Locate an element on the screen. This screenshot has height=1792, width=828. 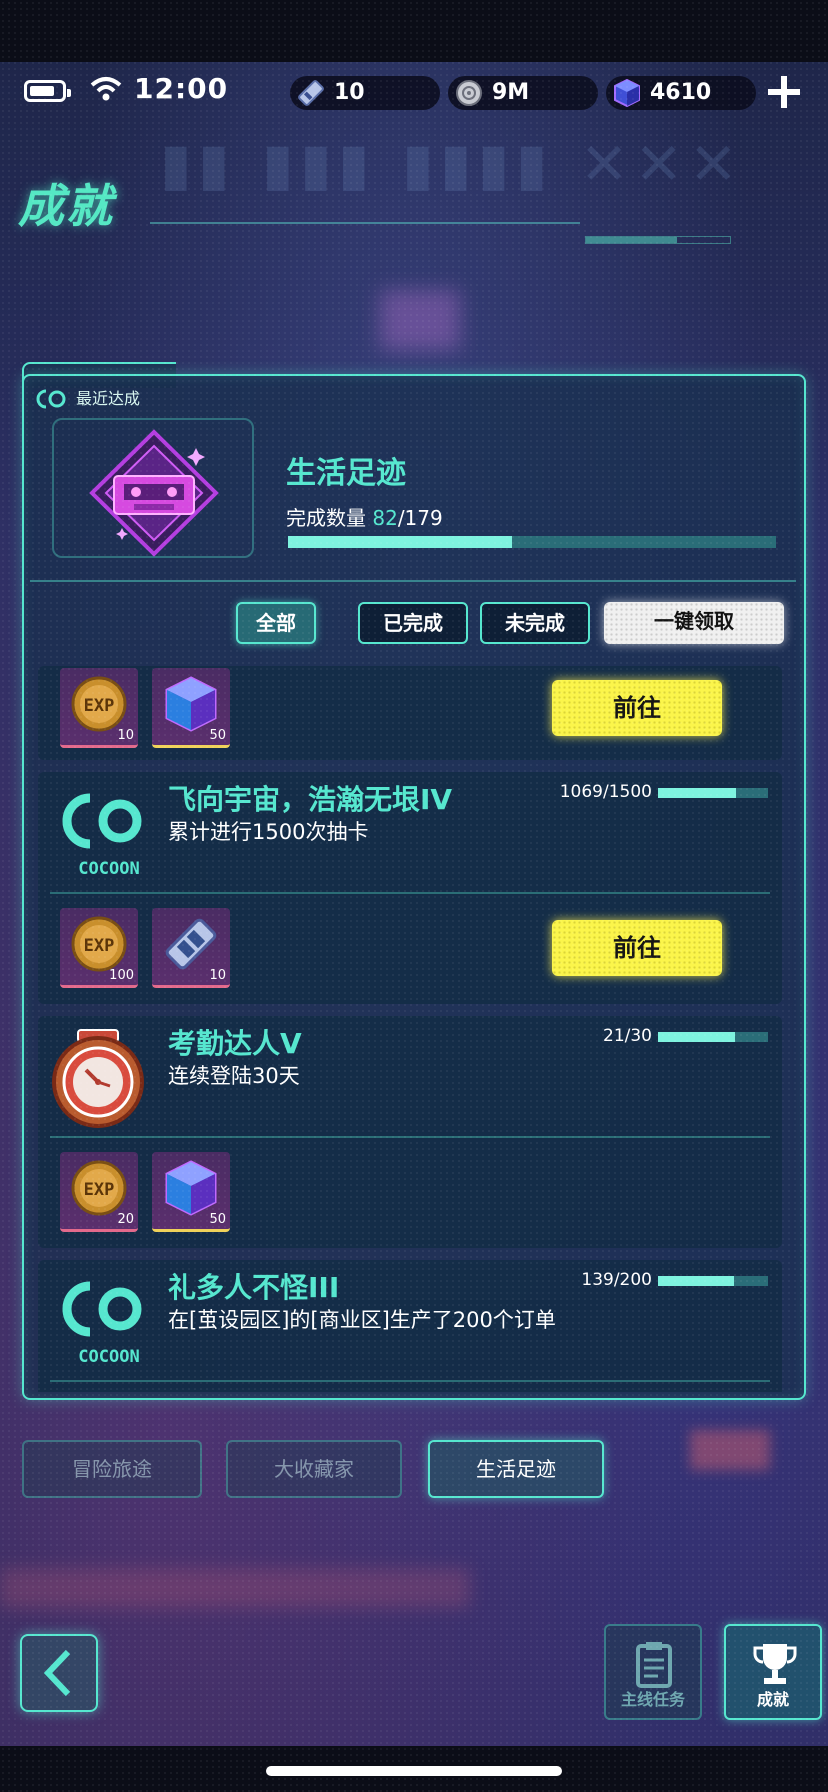
recent-progress-bar is located at coordinates (532, 542).